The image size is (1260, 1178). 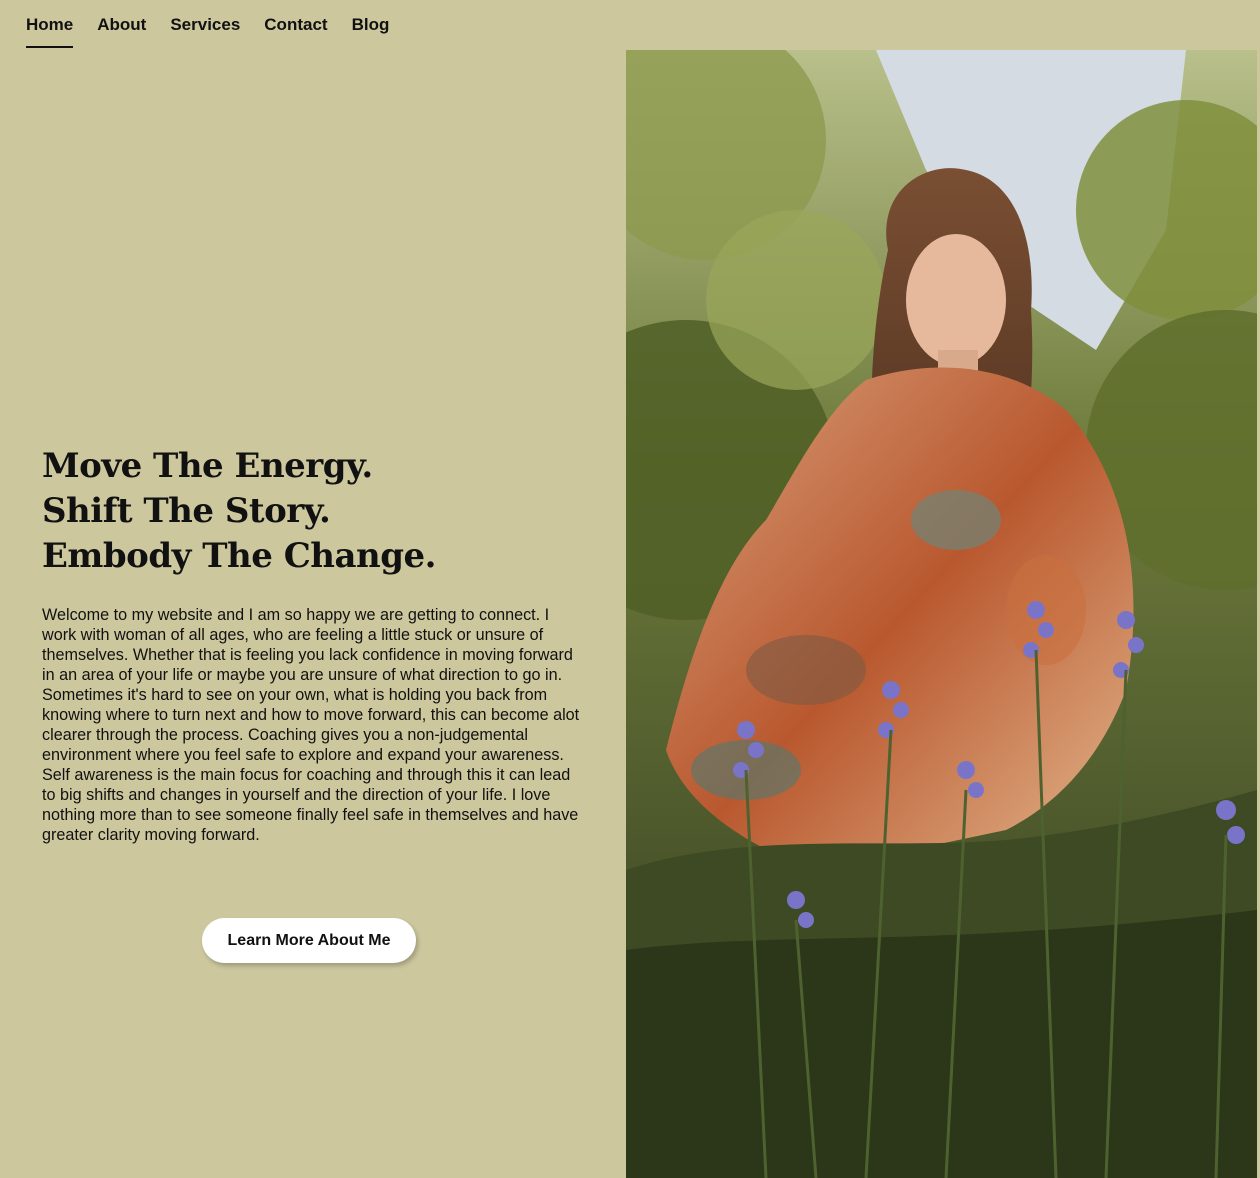 I want to click on nav-services: Services, so click(x=205, y=17).